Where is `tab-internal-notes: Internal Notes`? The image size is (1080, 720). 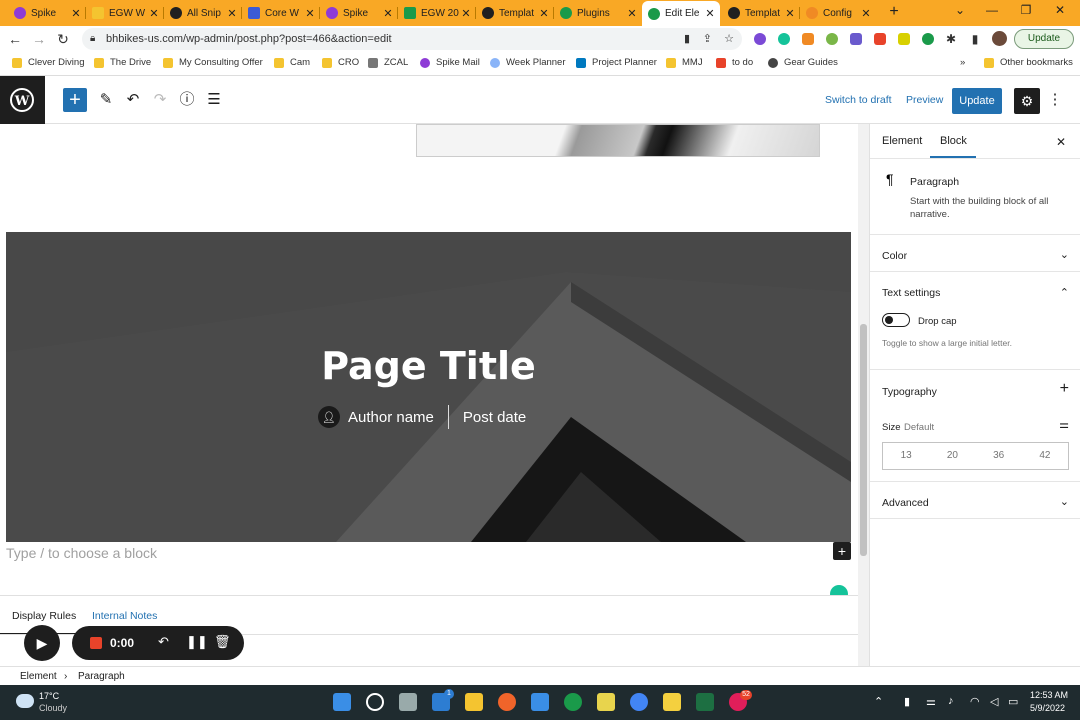
tab-internal-notes: Internal Notes is located at coordinates (124, 616).